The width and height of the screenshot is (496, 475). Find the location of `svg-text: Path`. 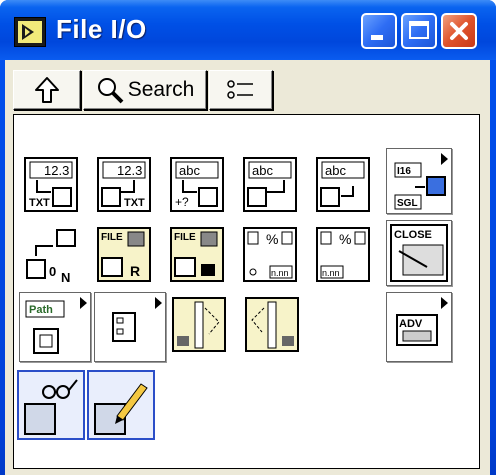

svg-text: Path is located at coordinates (41, 310).